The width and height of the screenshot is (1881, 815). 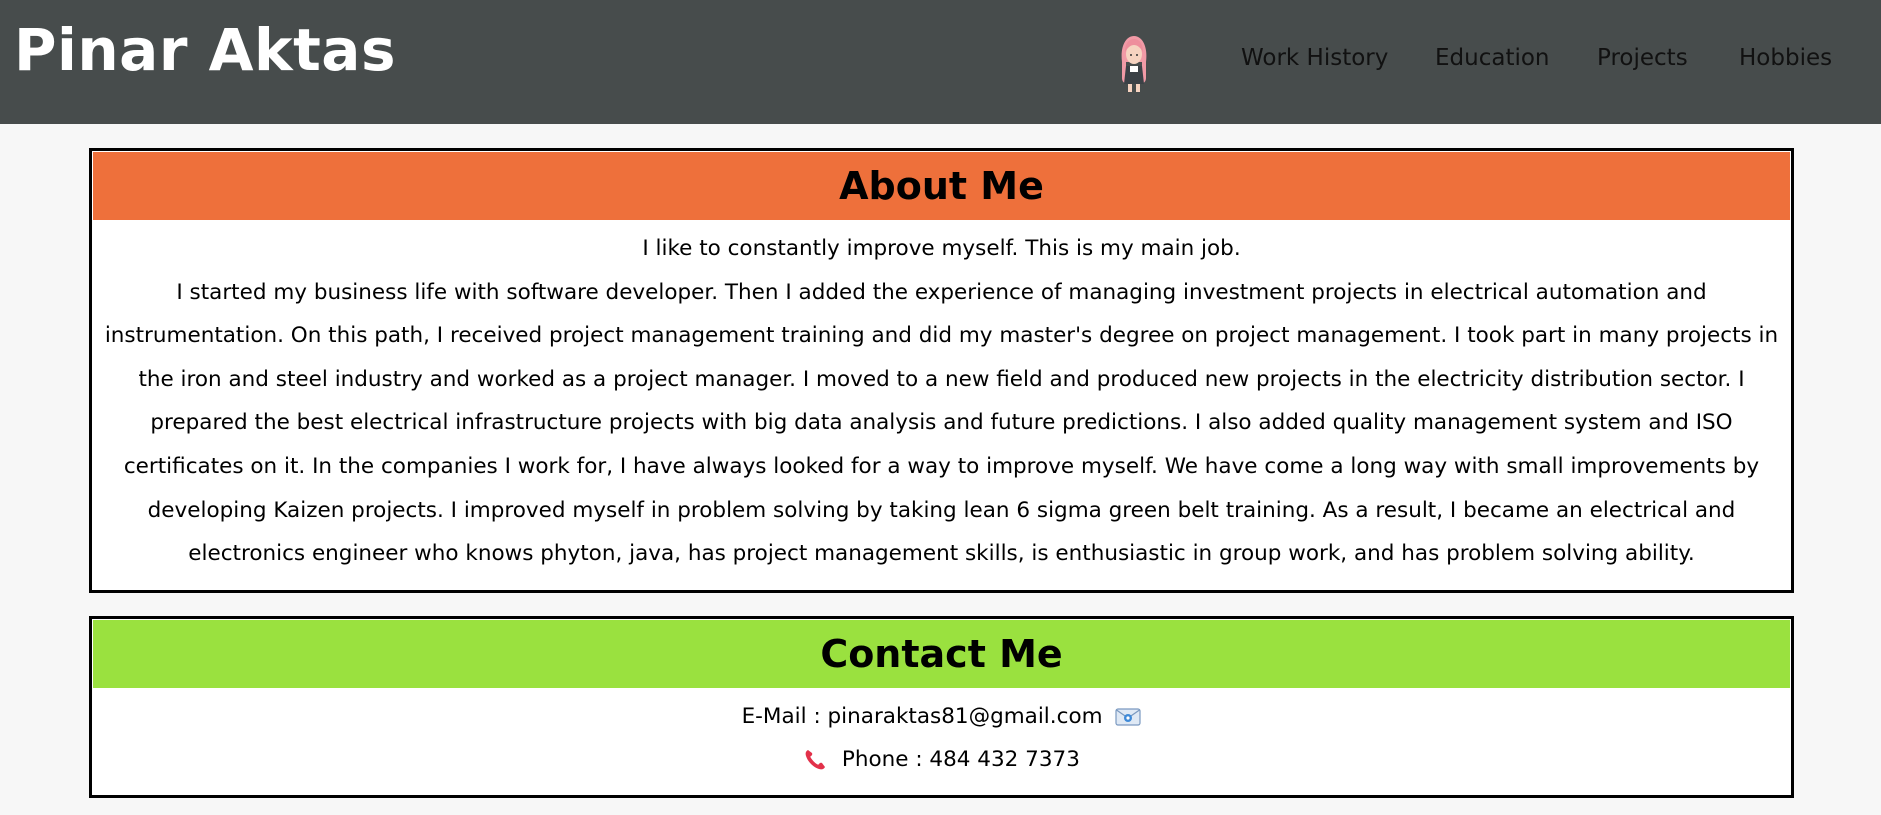 I want to click on nav-education: Education, so click(x=1492, y=58).